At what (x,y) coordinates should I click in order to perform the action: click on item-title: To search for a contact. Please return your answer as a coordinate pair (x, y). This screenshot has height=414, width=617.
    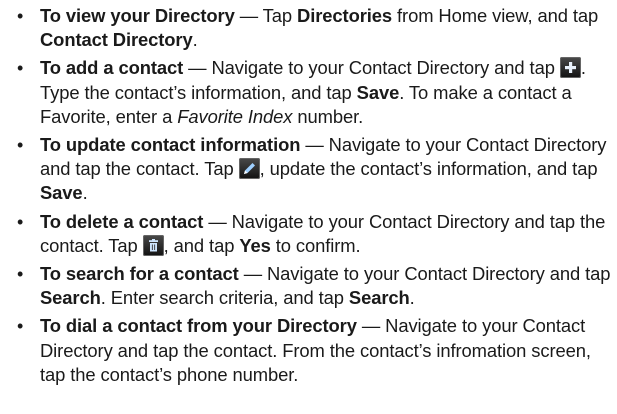
    Looking at the image, I should click on (139, 274).